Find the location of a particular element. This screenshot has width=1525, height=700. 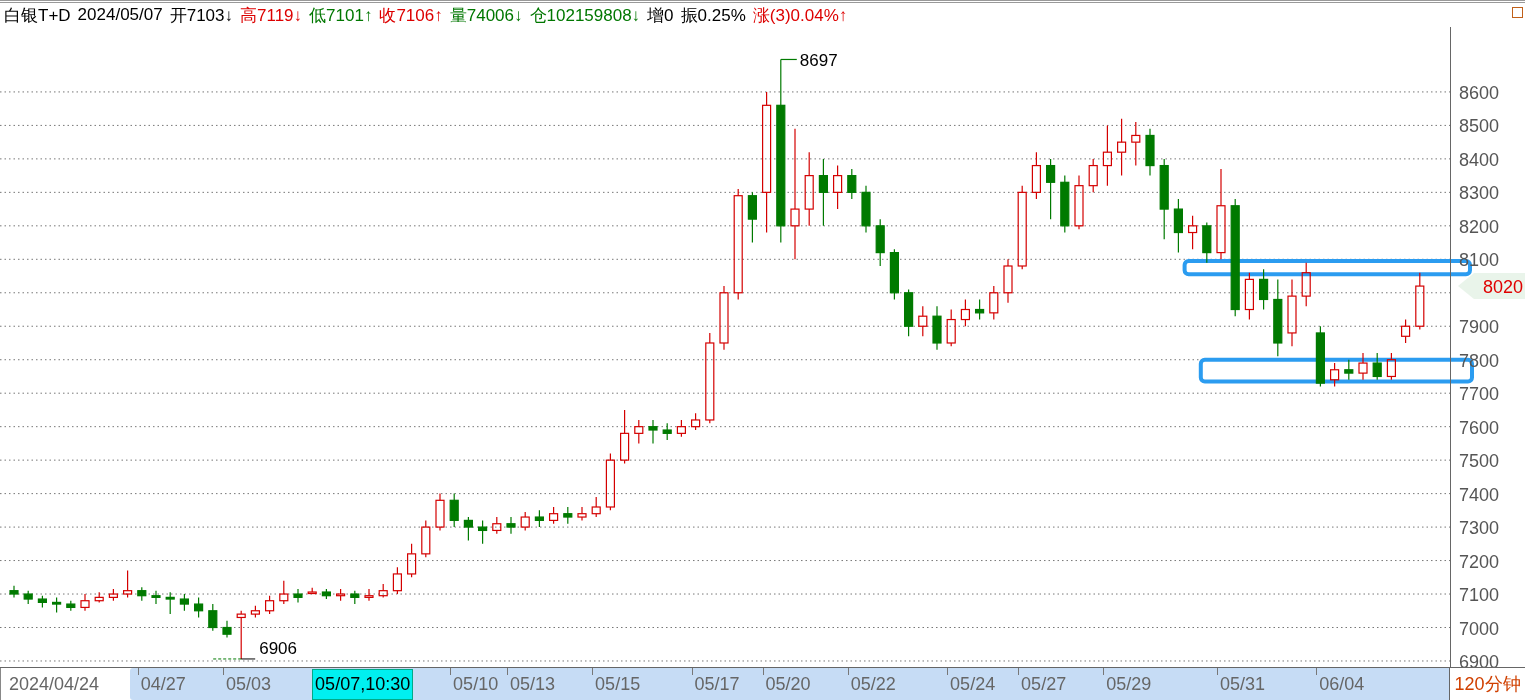

quote-field: 振0.25% is located at coordinates (713, 15).